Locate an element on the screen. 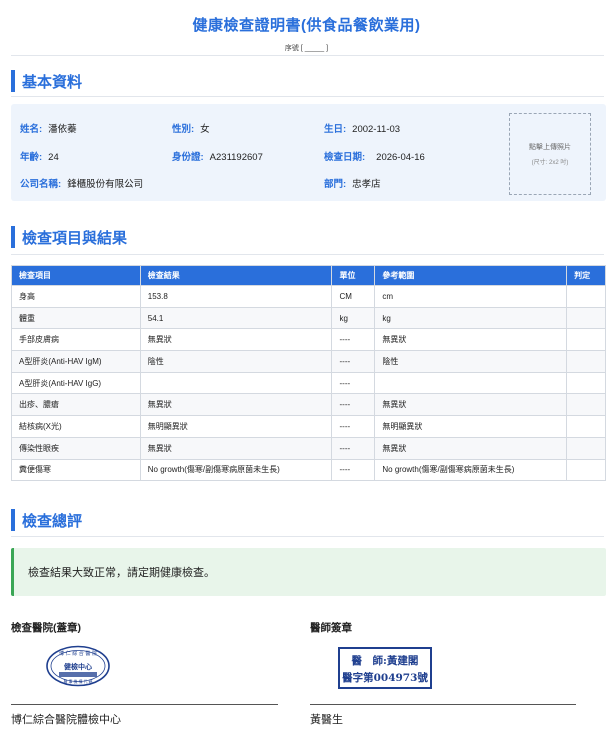 The image size is (613, 740). age-label: 年齡: is located at coordinates (31, 157).